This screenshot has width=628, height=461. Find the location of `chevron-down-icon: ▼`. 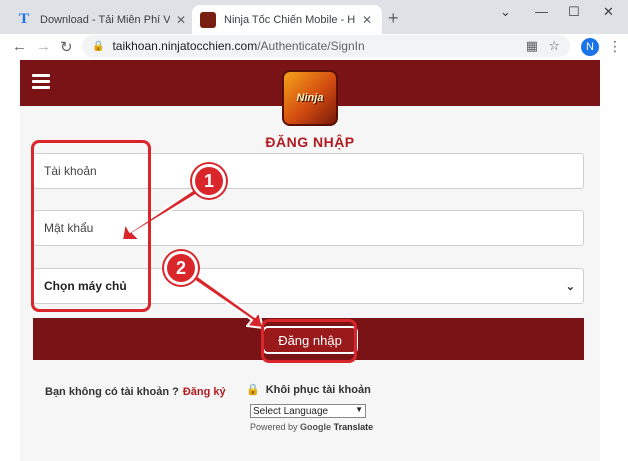

chevron-down-icon: ▼ is located at coordinates (359, 409).